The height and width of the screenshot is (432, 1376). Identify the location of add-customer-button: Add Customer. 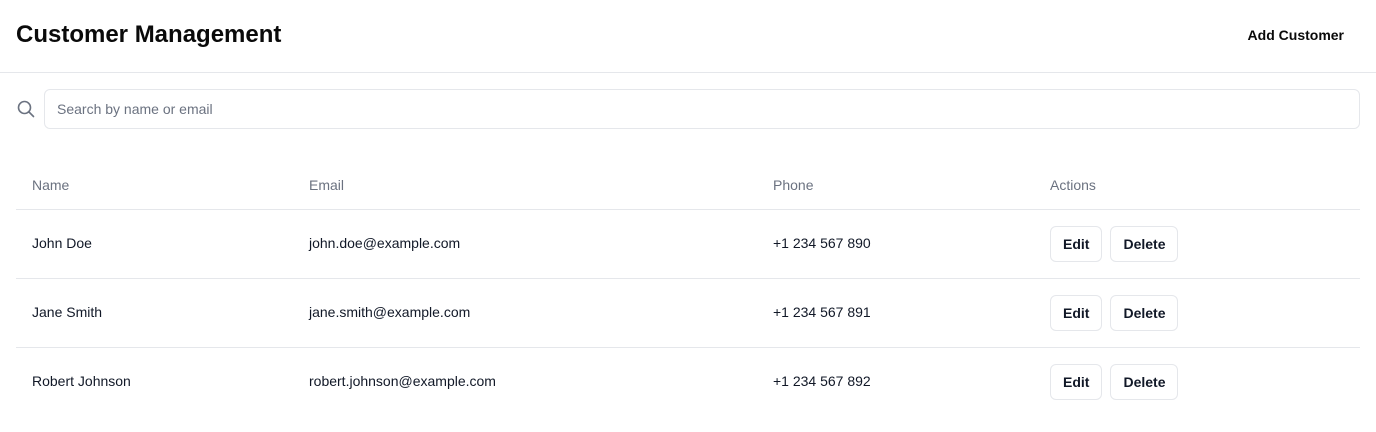
(1296, 35).